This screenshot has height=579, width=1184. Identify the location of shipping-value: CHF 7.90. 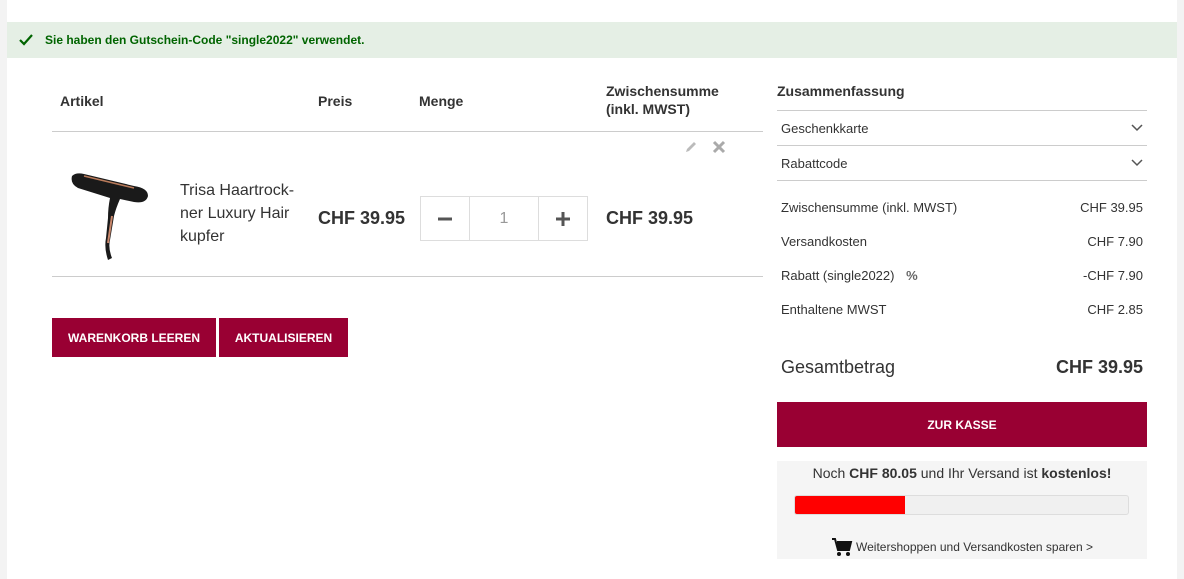
(1115, 241).